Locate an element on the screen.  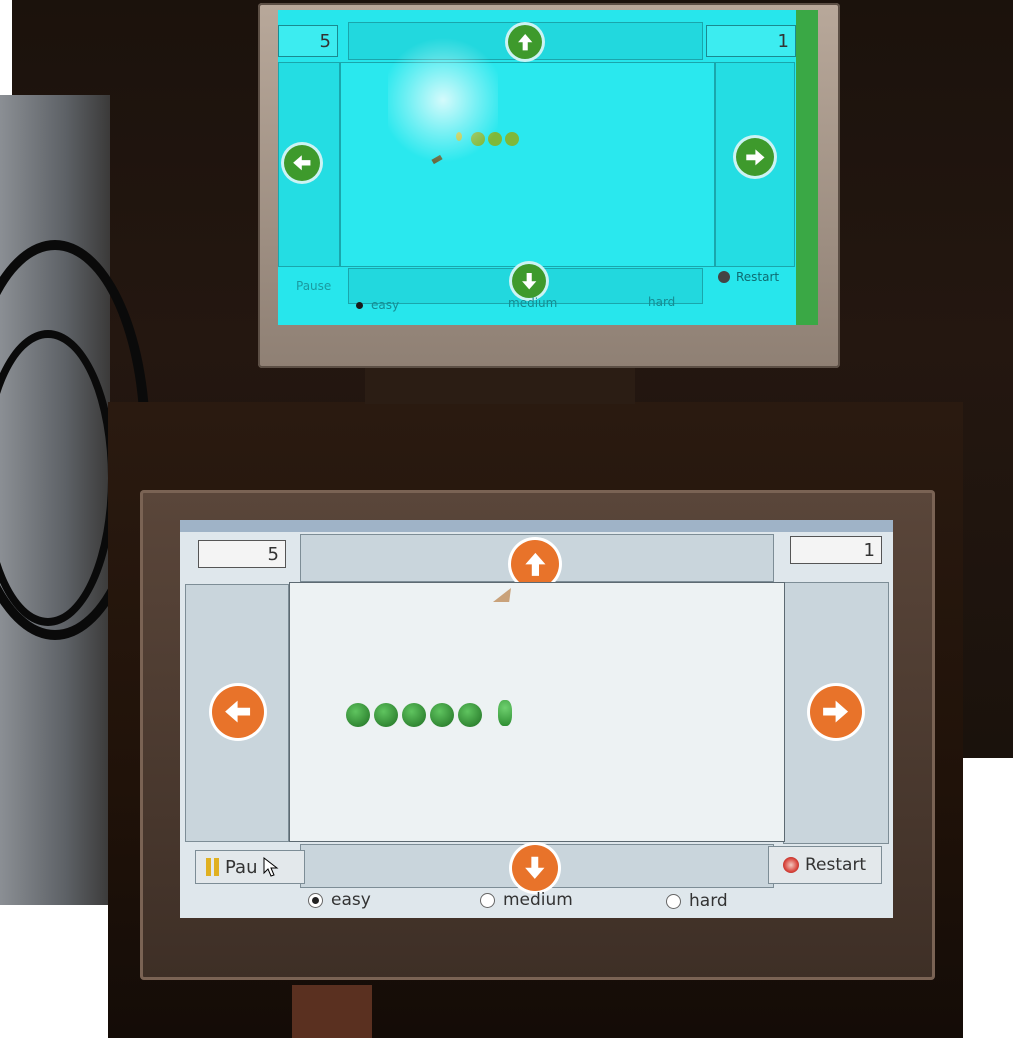
top-radio-medium: medium is located at coordinates (532, 303).